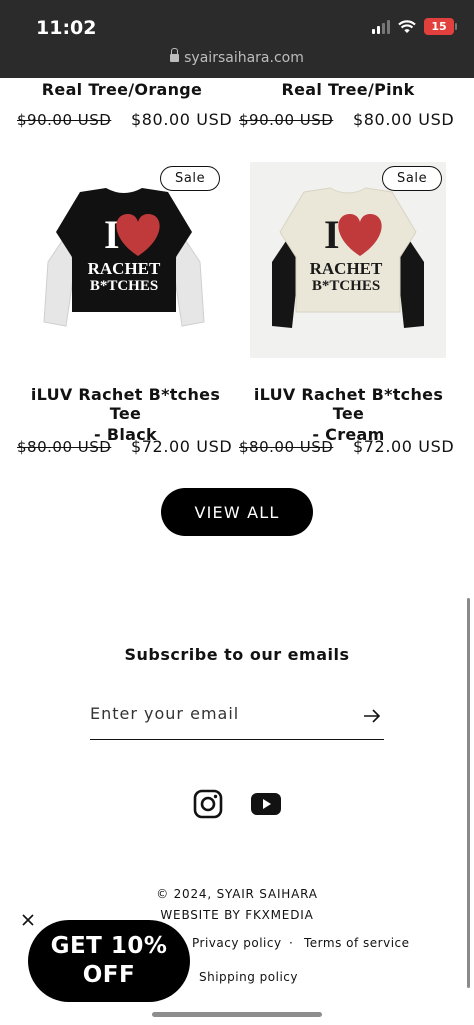  What do you see at coordinates (468, 793) in the screenshot?
I see `scrollbar` at bounding box center [468, 793].